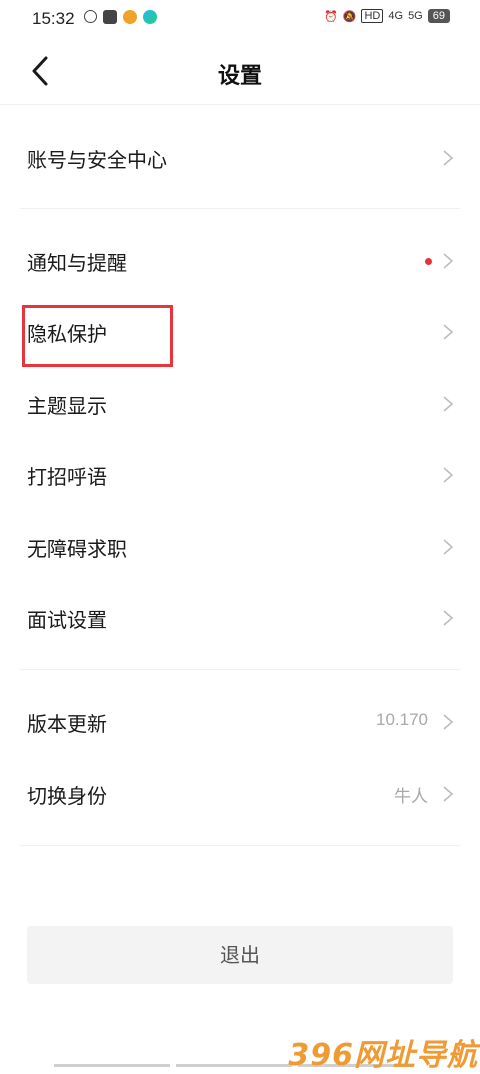 The image size is (480, 1074). What do you see at coordinates (240, 261) in the screenshot?
I see `menu-item-notifications: 通知与提醒` at bounding box center [240, 261].